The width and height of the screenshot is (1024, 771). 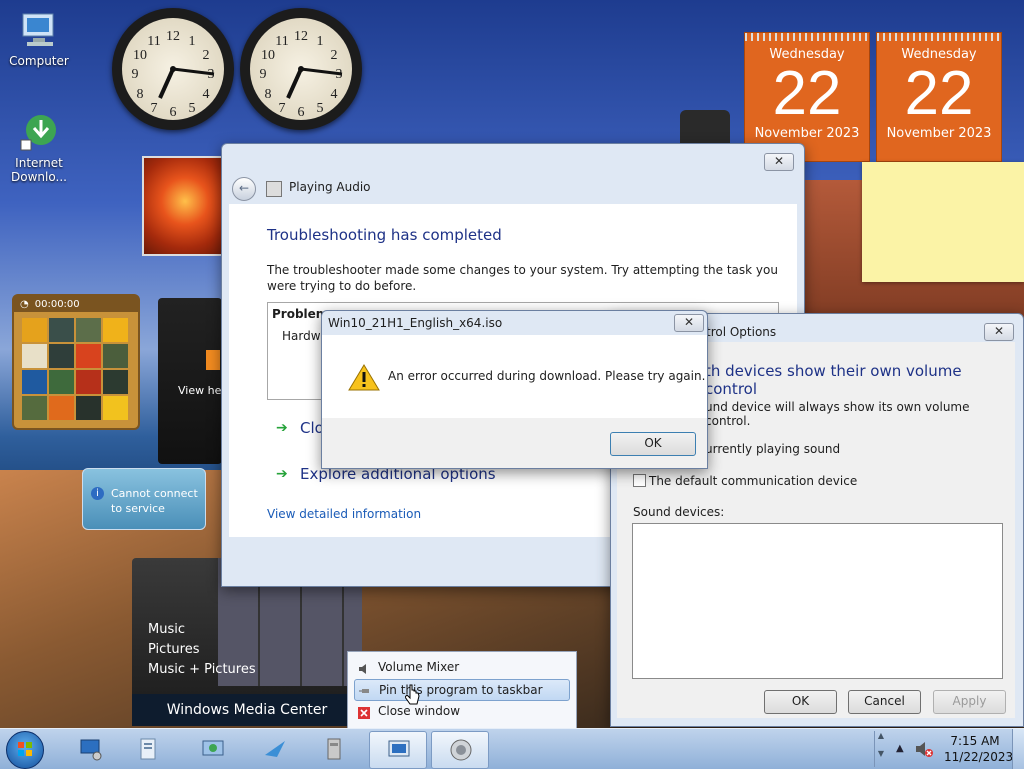 What do you see at coordinates (206, 94) in the screenshot?
I see `clock-number: 4` at bounding box center [206, 94].